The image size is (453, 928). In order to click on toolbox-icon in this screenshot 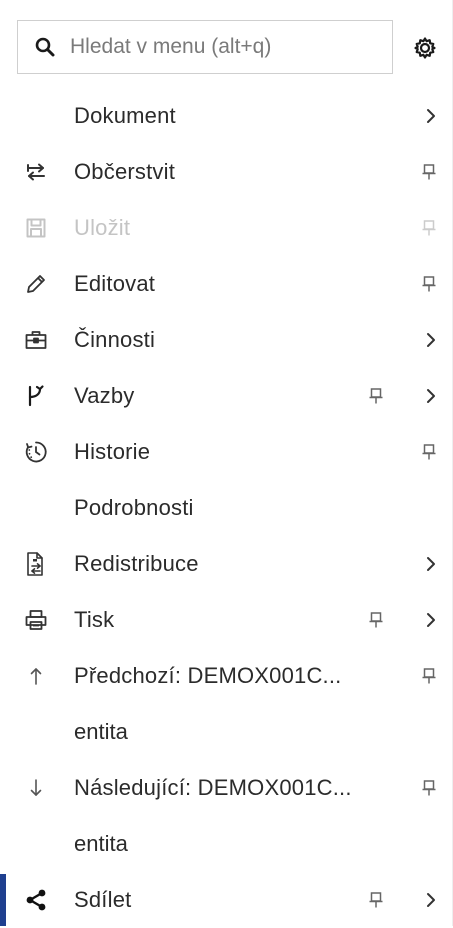, I will do `click(36, 340)`.